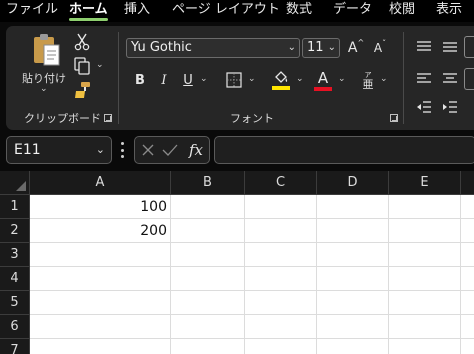  What do you see at coordinates (100, 346) in the screenshot?
I see `cell-a7` at bounding box center [100, 346].